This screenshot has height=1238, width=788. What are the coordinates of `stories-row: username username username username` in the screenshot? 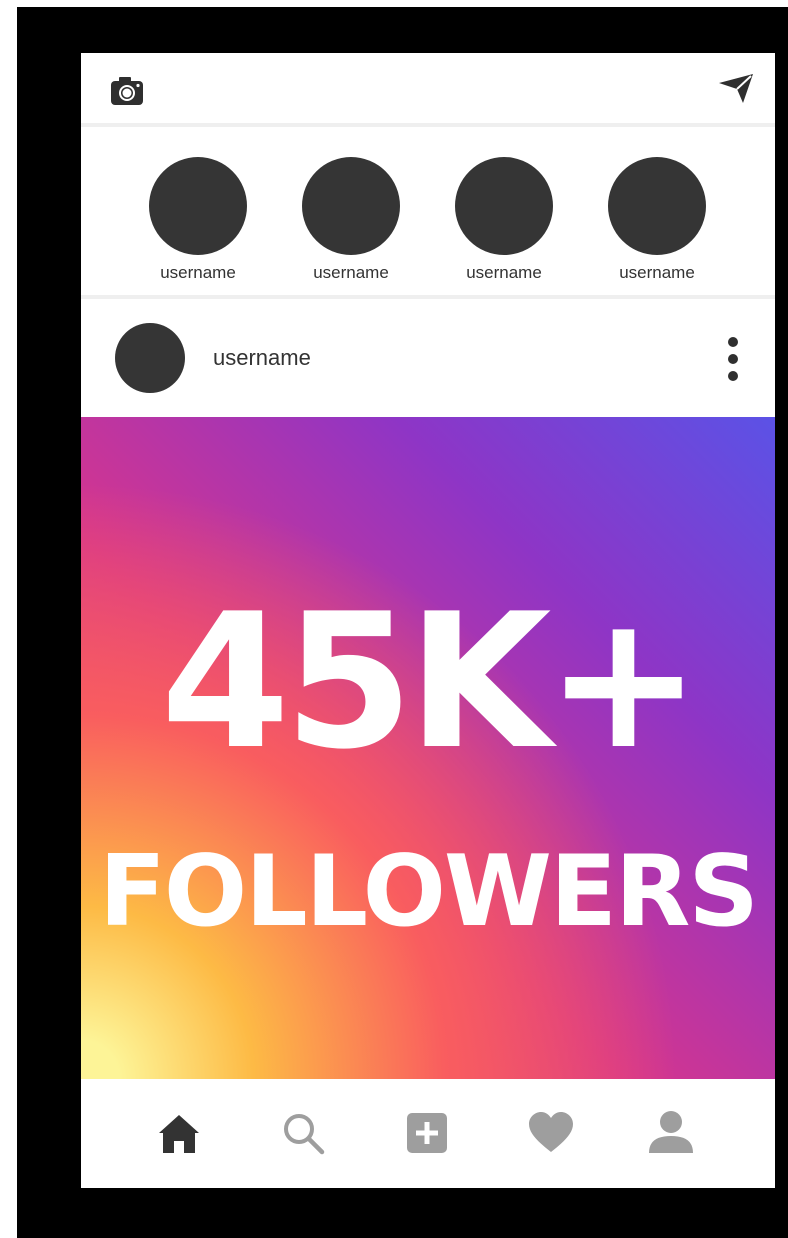 It's located at (428, 211).